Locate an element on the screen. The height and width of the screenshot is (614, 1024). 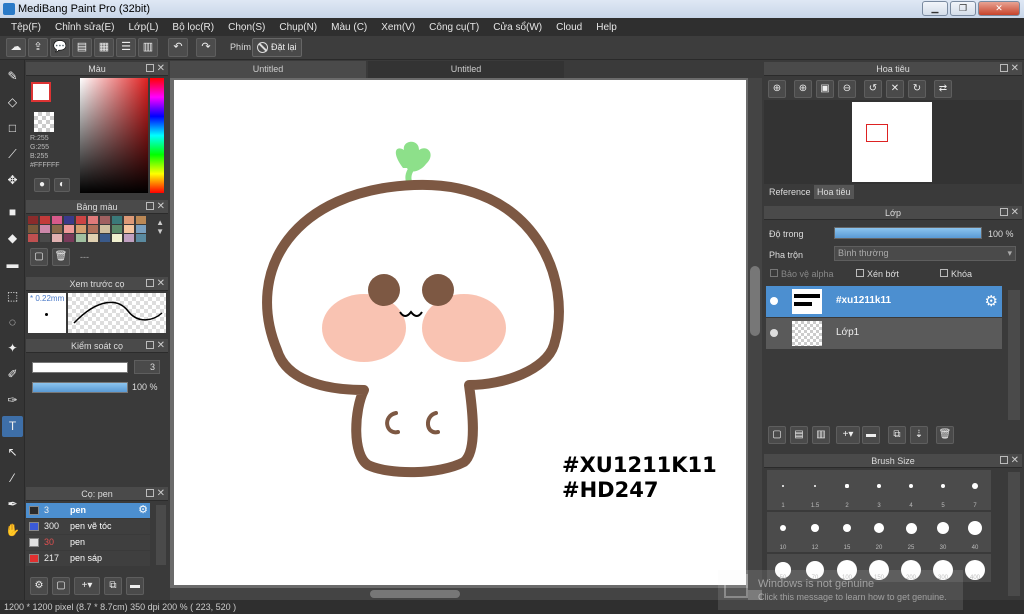
magic-wand-tool-icon: ✦ is located at coordinates (12, 348).